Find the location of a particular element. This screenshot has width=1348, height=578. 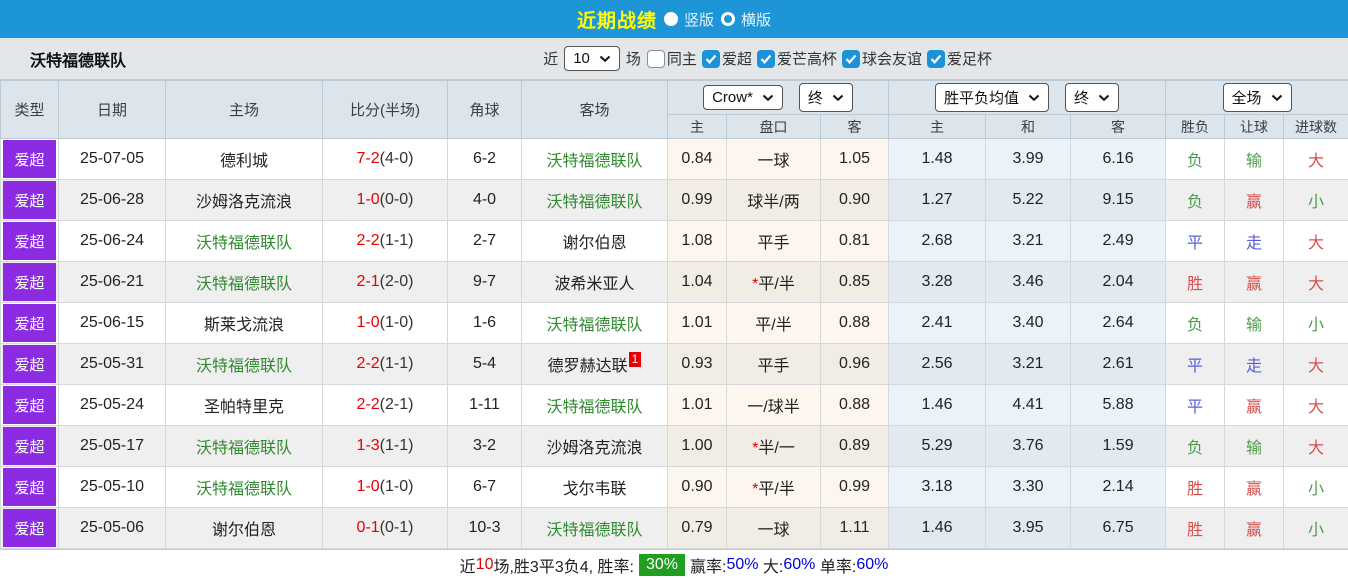

home-team-link: 德利城 is located at coordinates (244, 161).